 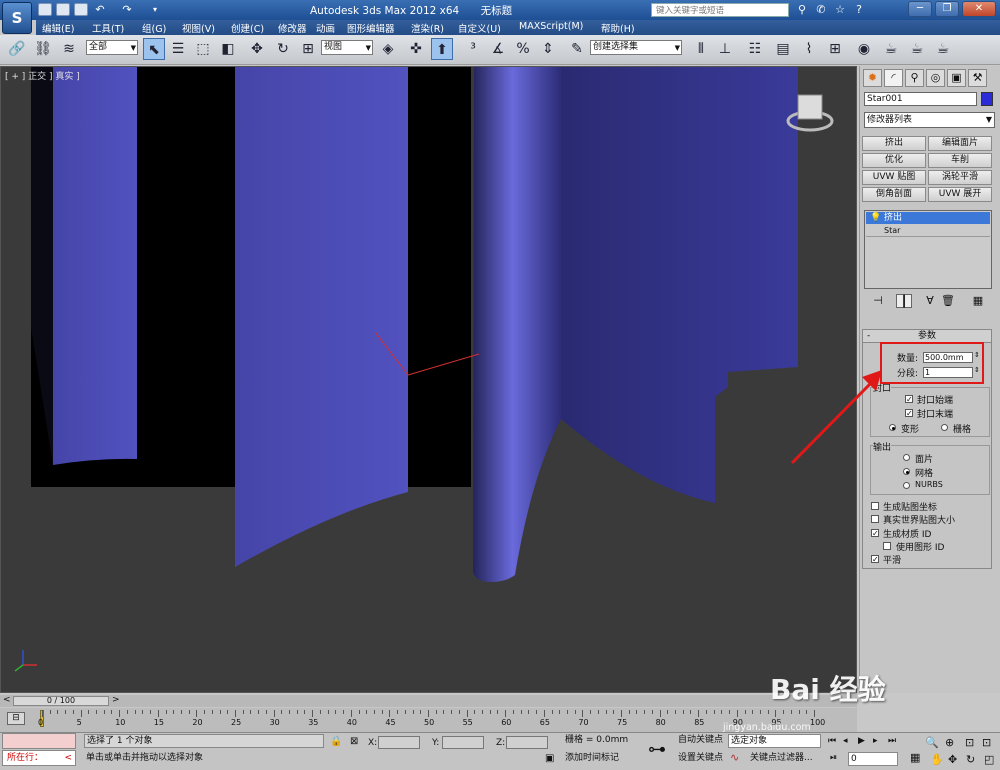 What do you see at coordinates (960, 194) in the screenshot?
I see `modifier-button-unwrap-uvw: UVW 展开` at bounding box center [960, 194].